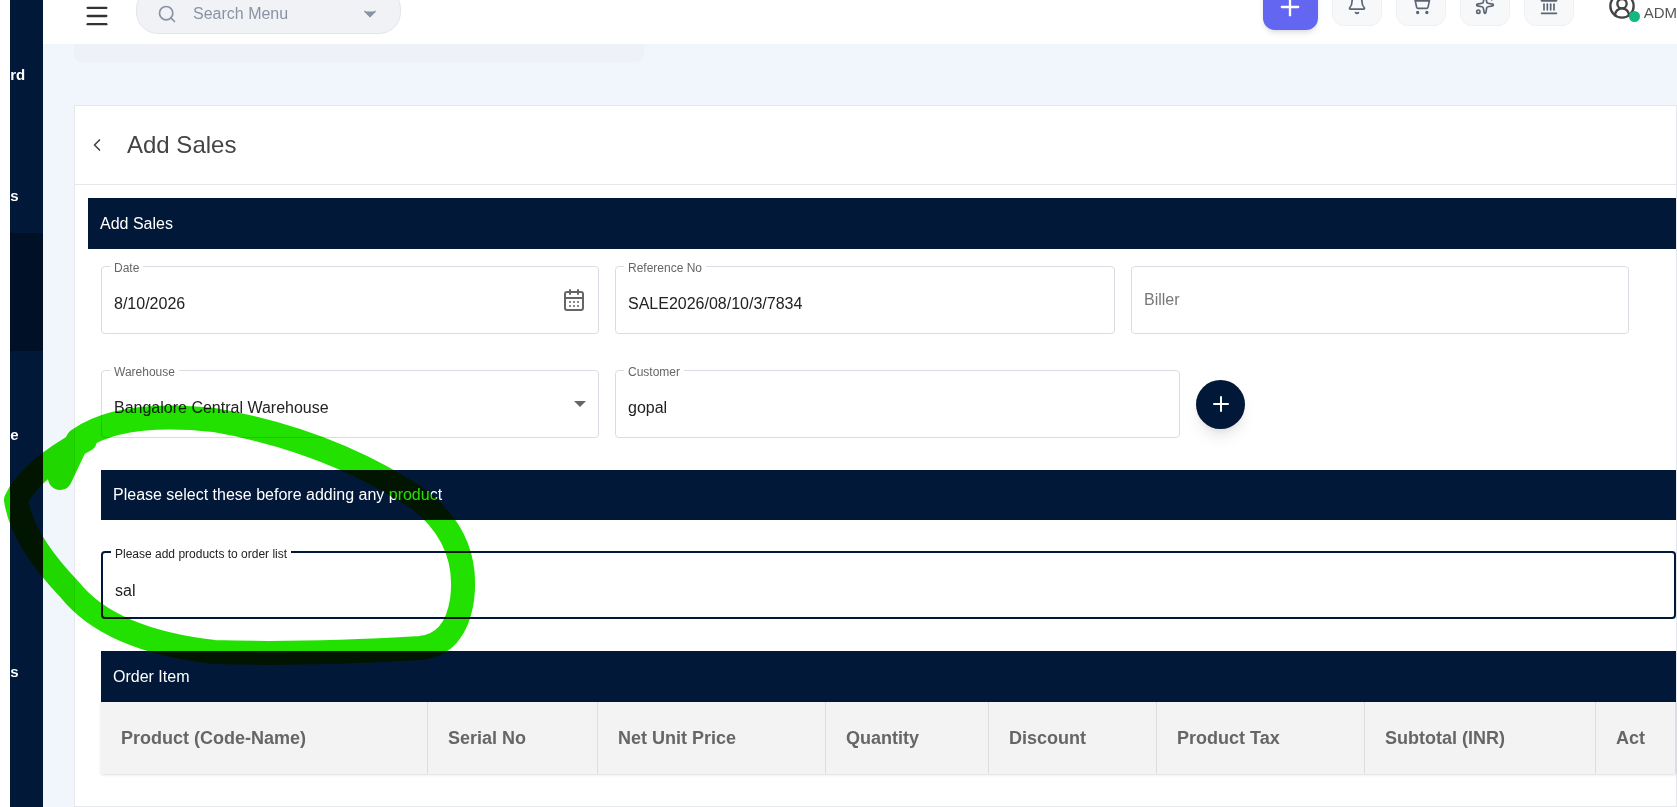  I want to click on section-header: Add Sales, so click(882, 223).